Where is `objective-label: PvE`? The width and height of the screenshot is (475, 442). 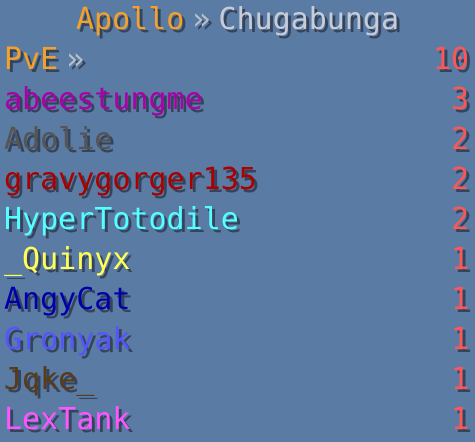
objective-label: PvE is located at coordinates (31, 59).